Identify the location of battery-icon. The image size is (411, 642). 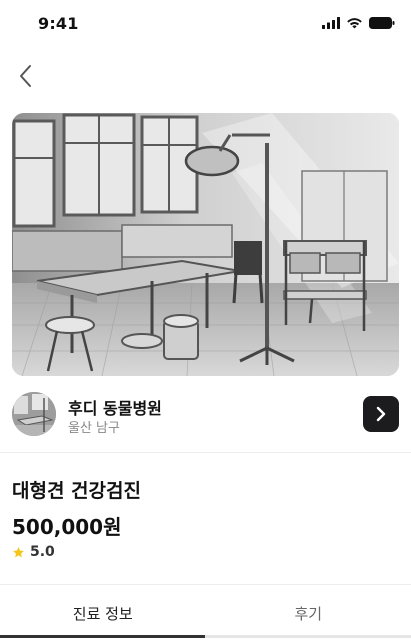
(382, 23).